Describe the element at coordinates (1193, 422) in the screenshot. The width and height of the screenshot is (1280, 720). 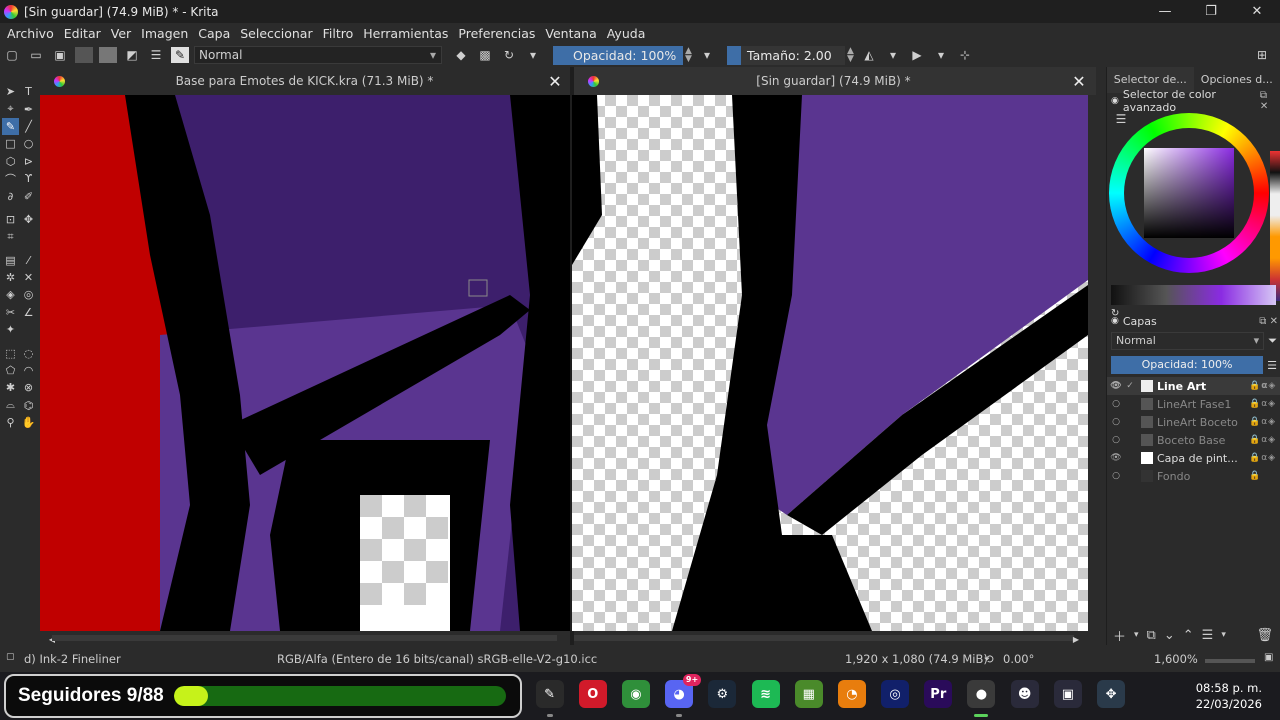
I see `layer-lineart-boceto: ○ LineArt Boceto 🔒α◈` at that location.